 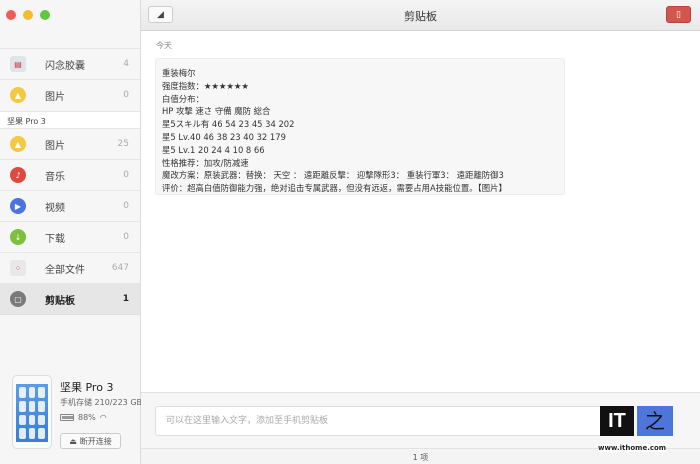 I want to click on disconnect-label: 断开连接, so click(x=95, y=441).